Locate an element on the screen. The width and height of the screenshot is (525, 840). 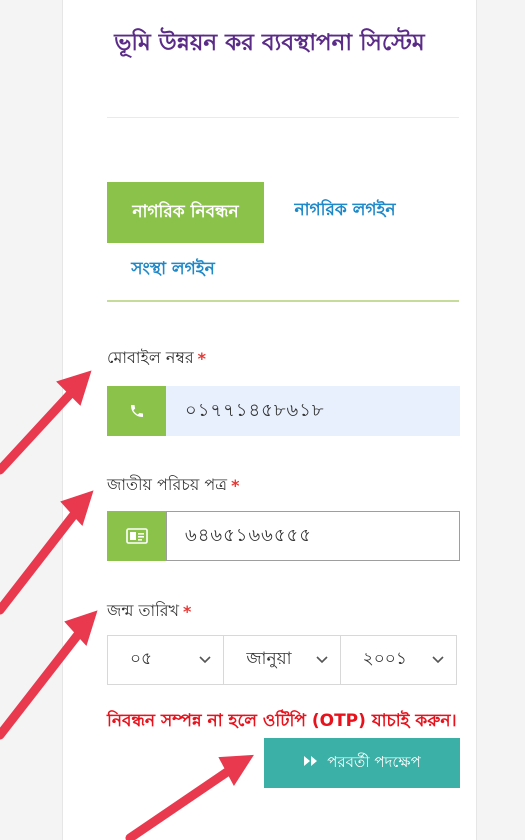
nid-label-text: জাতীয় পরিচয় পত্র is located at coordinates (167, 484).